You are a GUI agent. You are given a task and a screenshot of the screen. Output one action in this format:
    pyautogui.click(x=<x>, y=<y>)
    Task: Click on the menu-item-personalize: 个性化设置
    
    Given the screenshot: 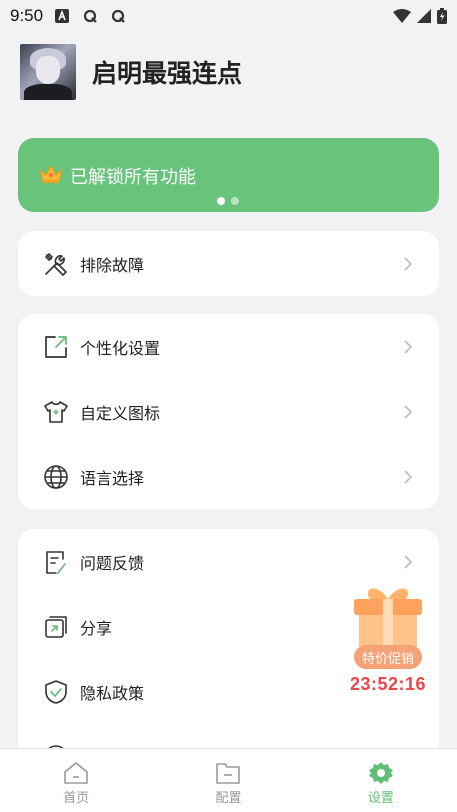 What is the action you would take?
    pyautogui.click(x=228, y=346)
    